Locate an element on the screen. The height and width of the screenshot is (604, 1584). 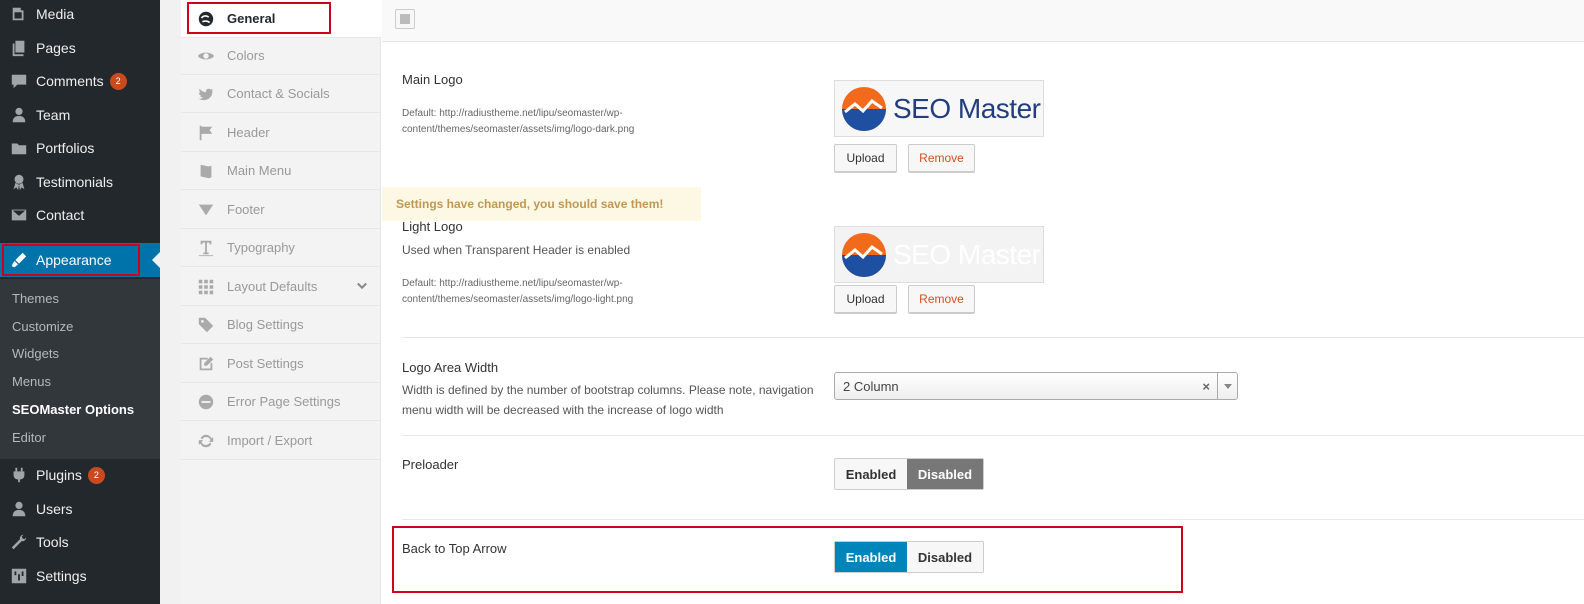
tab-label: Contact & Socials is located at coordinates (278, 93).